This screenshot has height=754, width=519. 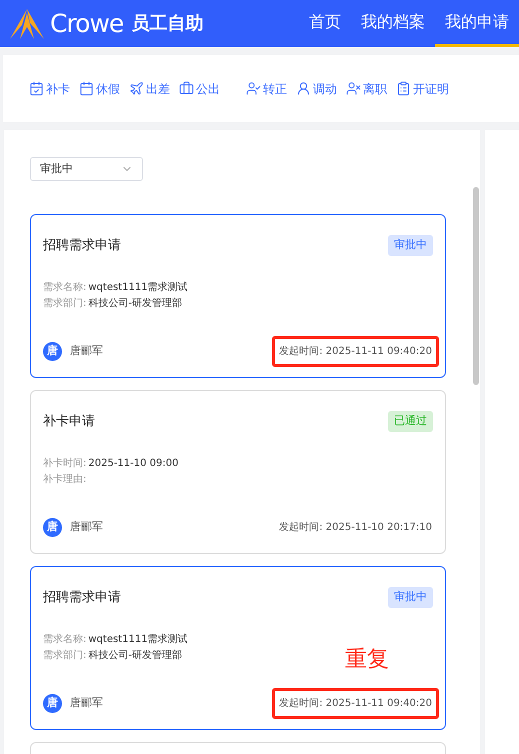 I want to click on app-title: 员工自助, so click(x=167, y=24).